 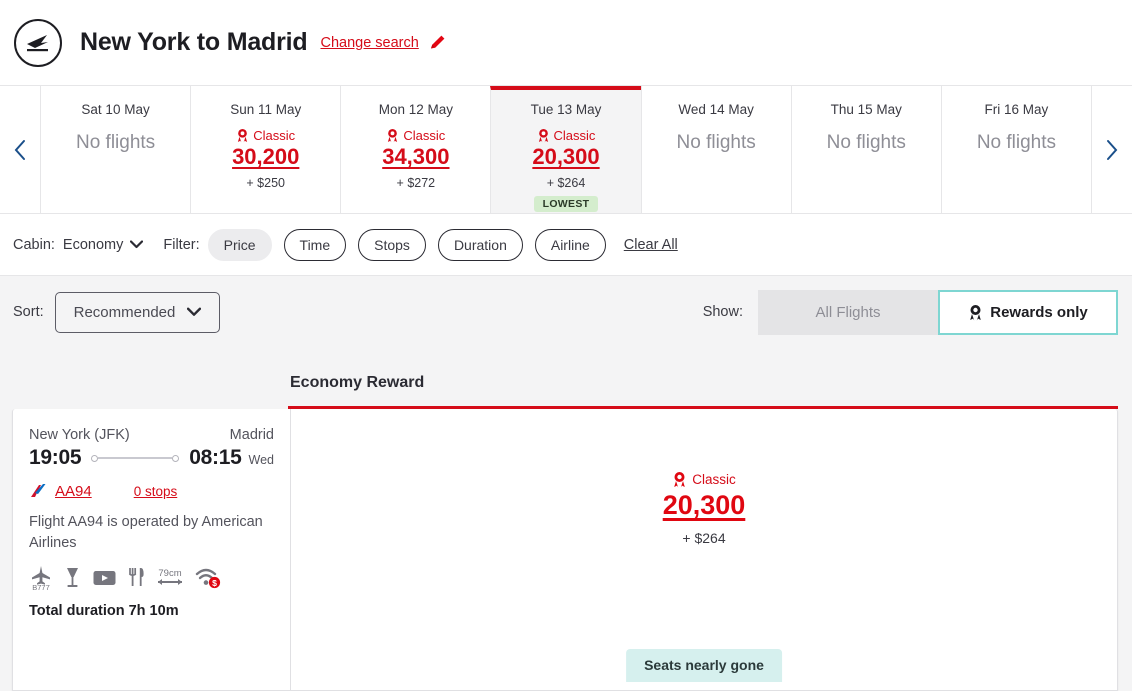 I want to click on filter-pill-airline: Airline, so click(x=570, y=244).